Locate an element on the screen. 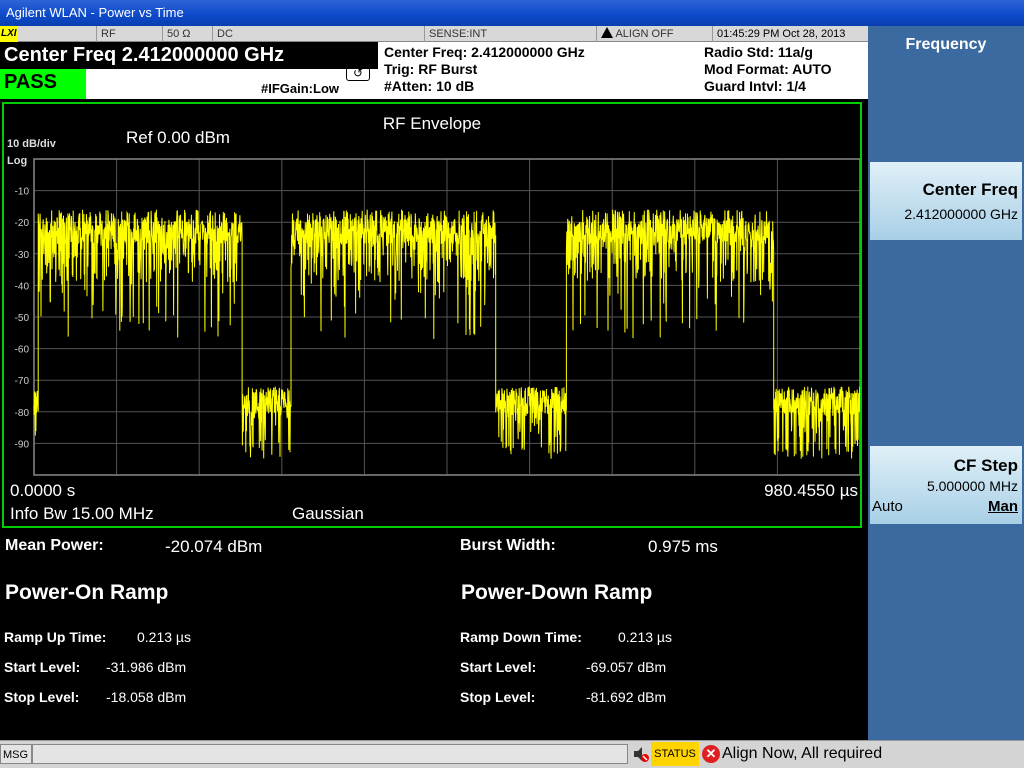 This screenshot has height=768, width=1024. mean-power-value: -20.074 dBm is located at coordinates (214, 546).